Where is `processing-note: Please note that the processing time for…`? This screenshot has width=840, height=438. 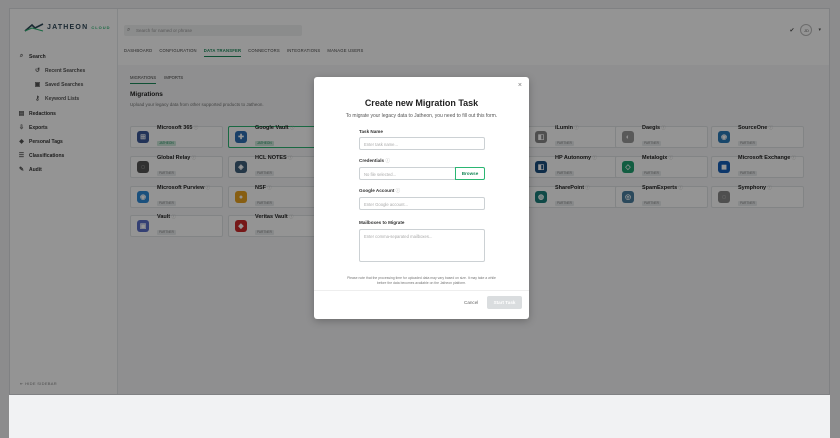
processing-note: Please note that the processing time for… is located at coordinates (421, 281).